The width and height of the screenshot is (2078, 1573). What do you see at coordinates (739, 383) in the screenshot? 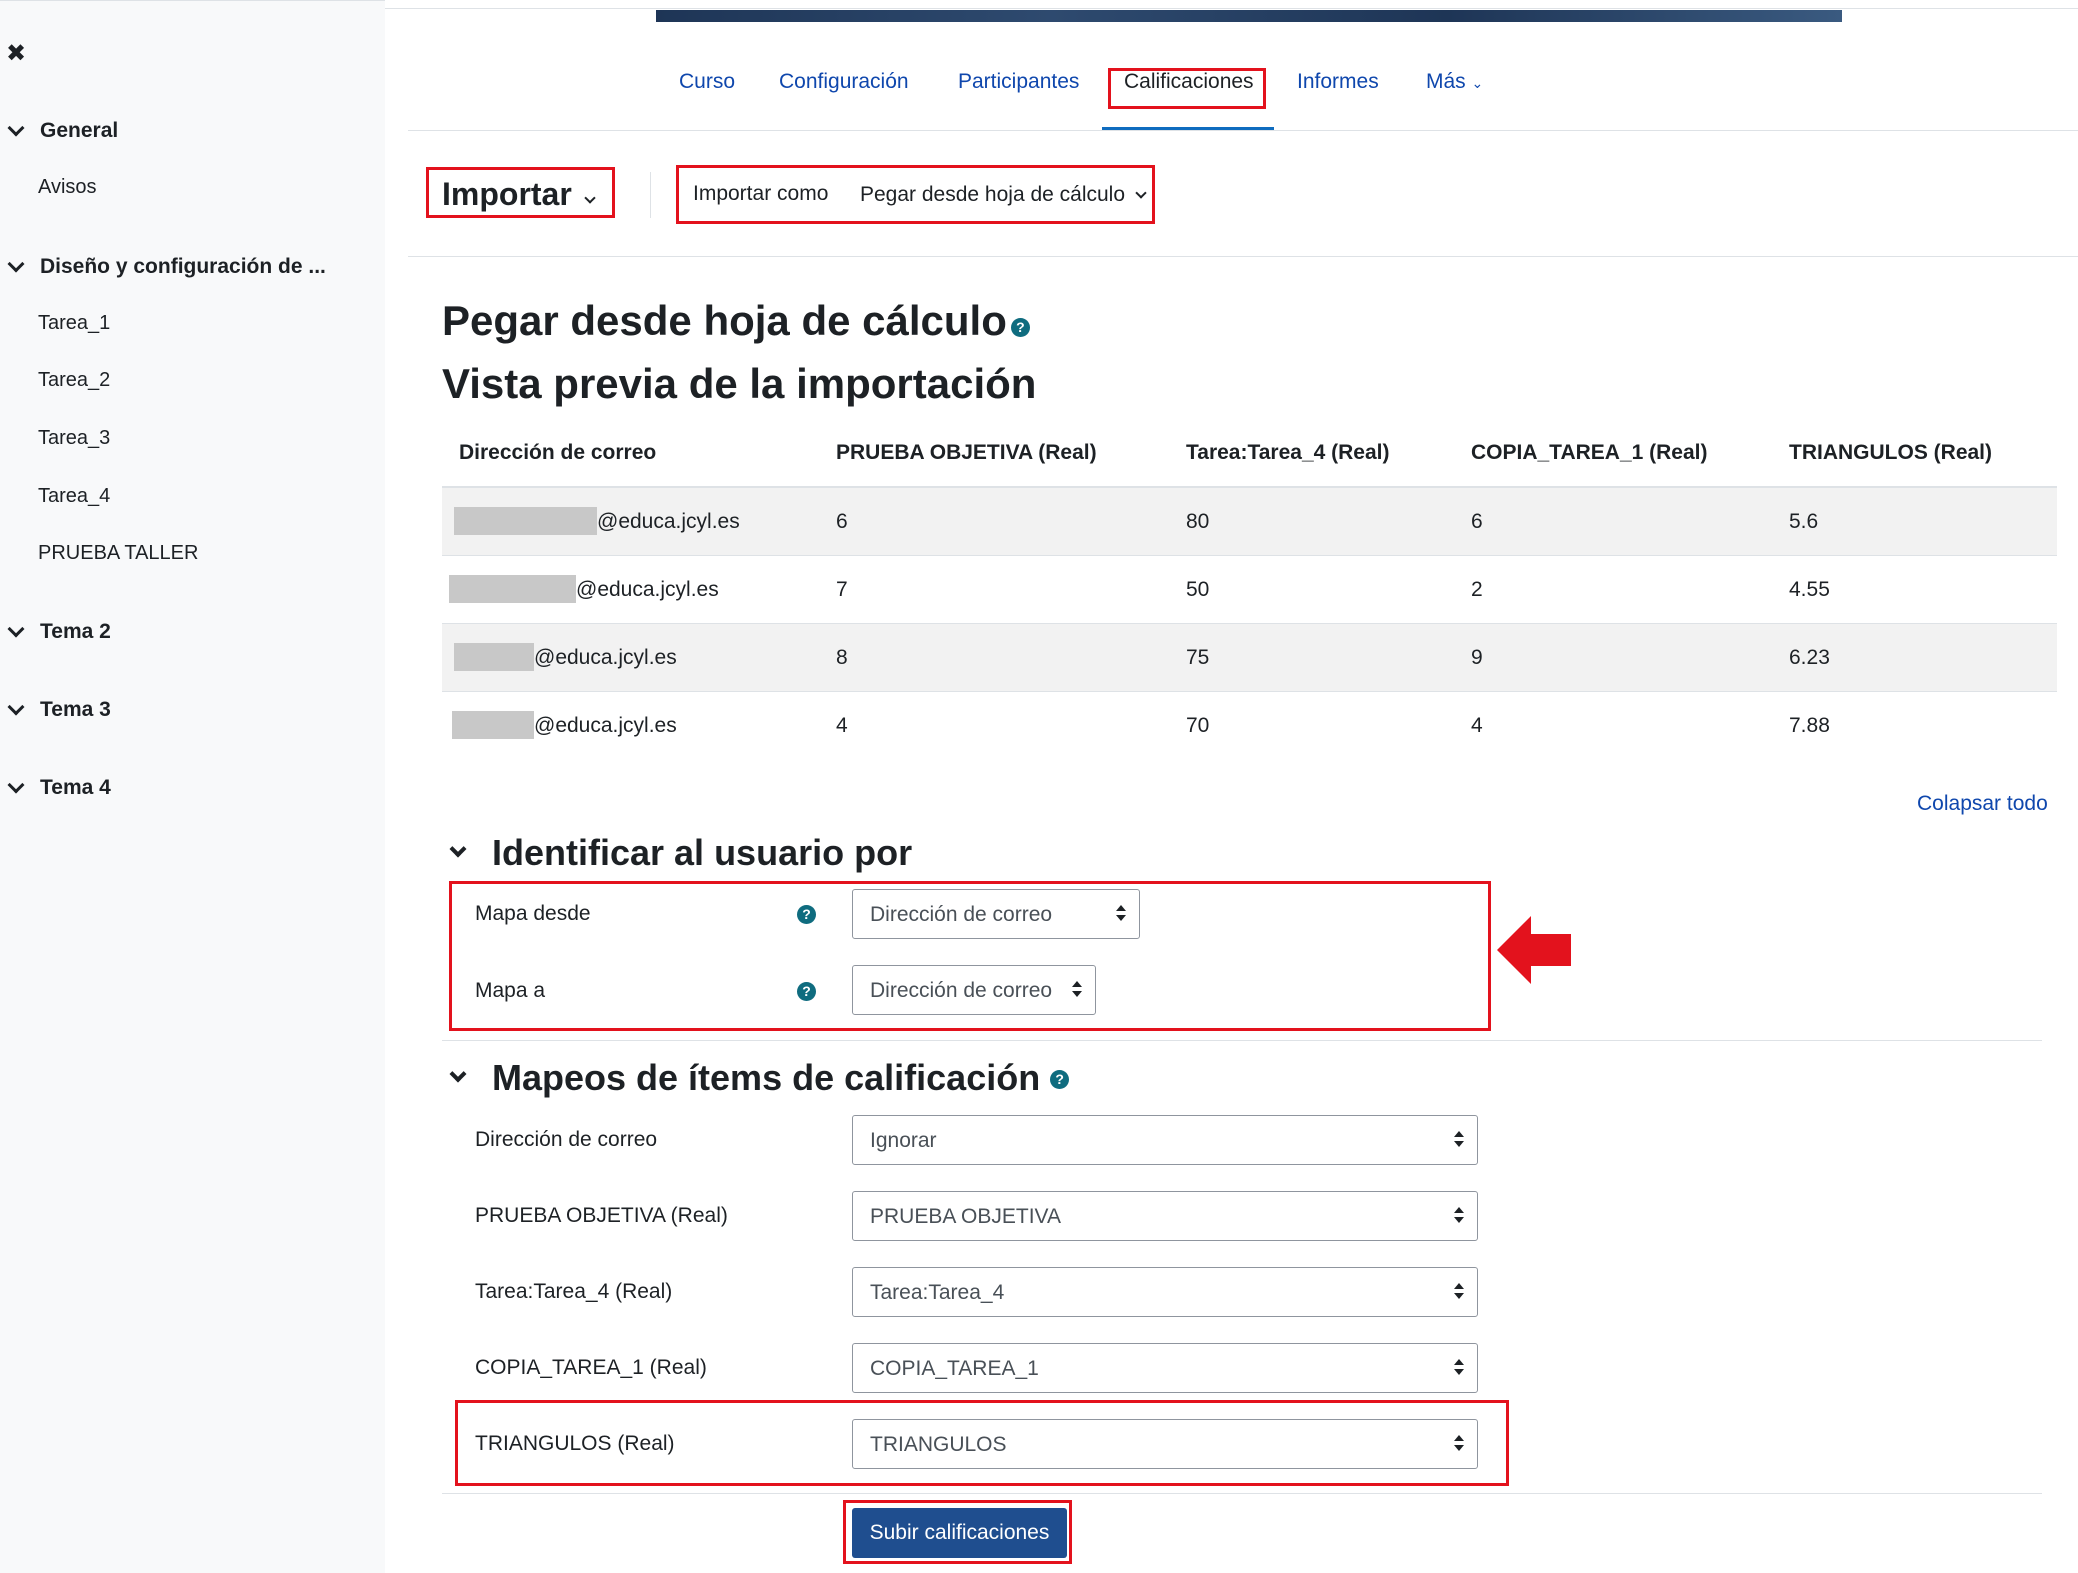
I see `page-subtitle: Vista previa de la importación` at bounding box center [739, 383].